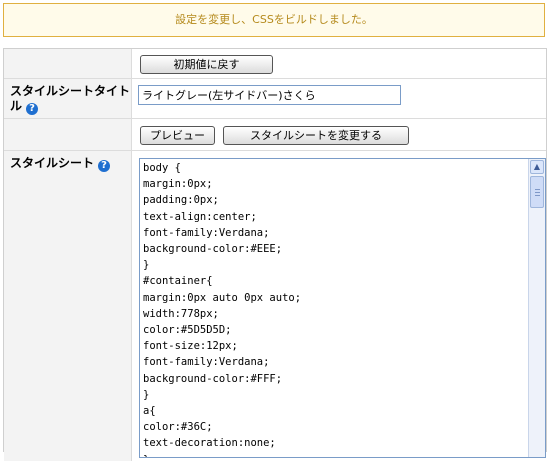 The image size is (550, 461). I want to click on success-notice: 設定を変更し、CSSをビルドしました。, so click(274, 20).